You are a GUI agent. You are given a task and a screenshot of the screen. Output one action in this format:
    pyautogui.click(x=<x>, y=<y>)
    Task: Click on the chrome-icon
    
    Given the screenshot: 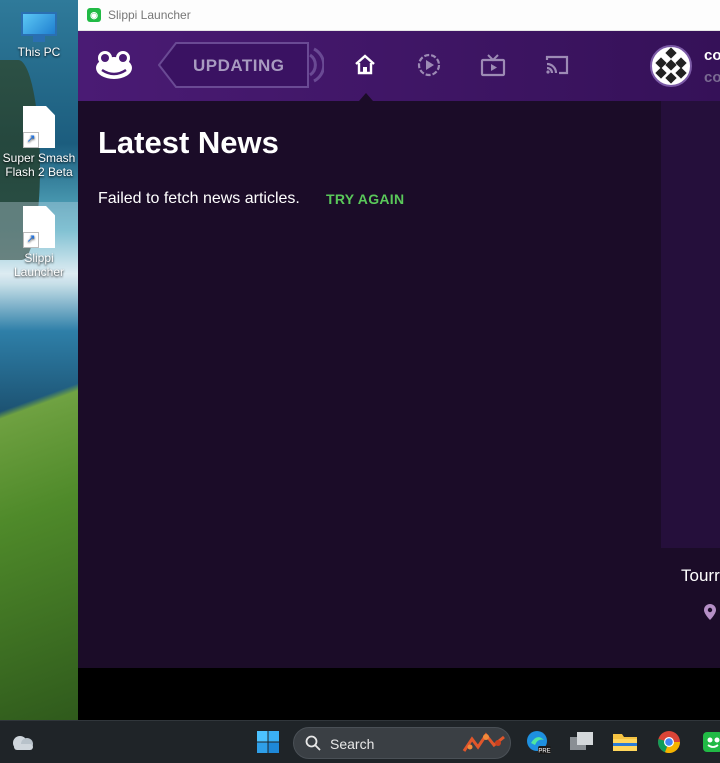 What is the action you would take?
    pyautogui.click(x=669, y=742)
    